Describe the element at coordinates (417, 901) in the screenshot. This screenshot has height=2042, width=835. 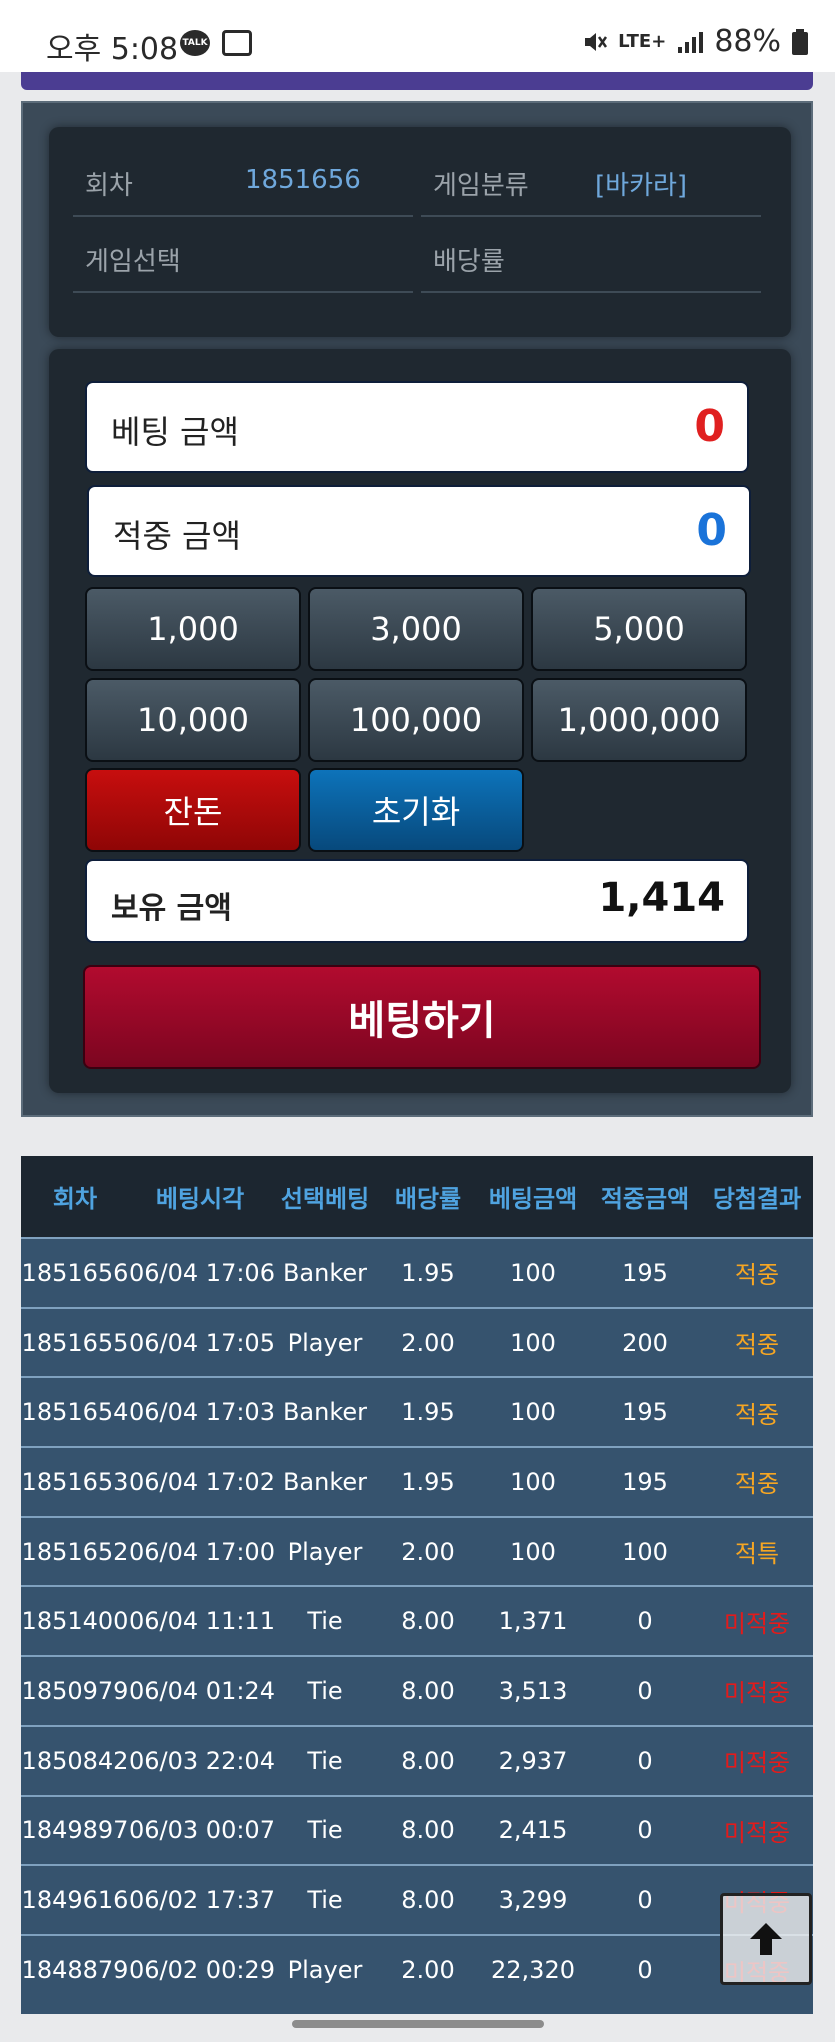
I see `balance-field: 보유 금액 1,414` at that location.